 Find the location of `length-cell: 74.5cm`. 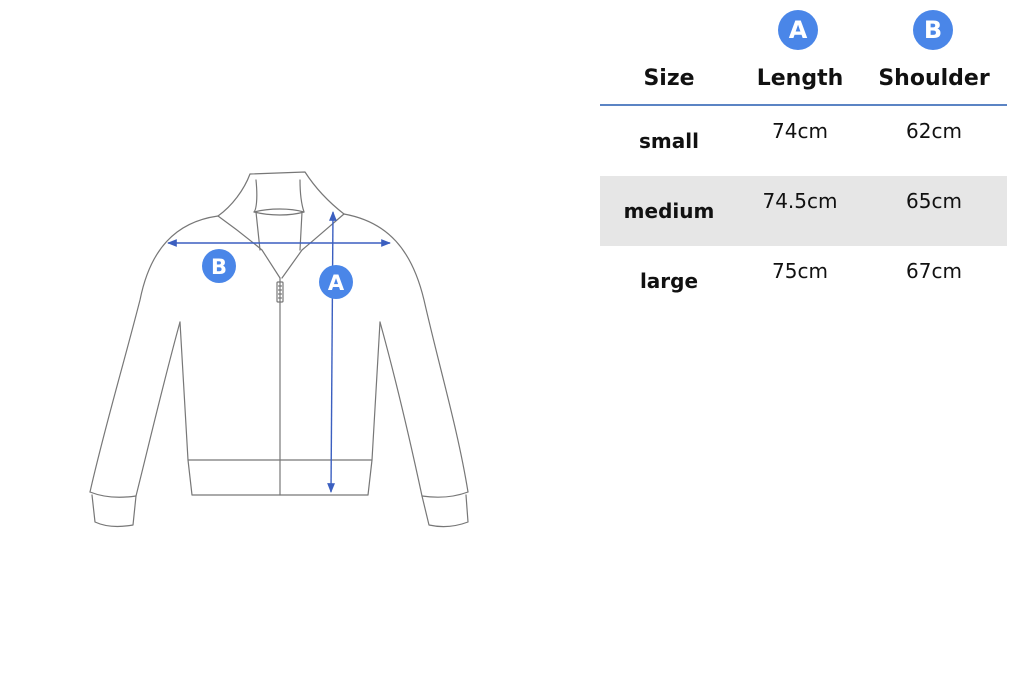

length-cell: 74.5cm is located at coordinates (800, 201).